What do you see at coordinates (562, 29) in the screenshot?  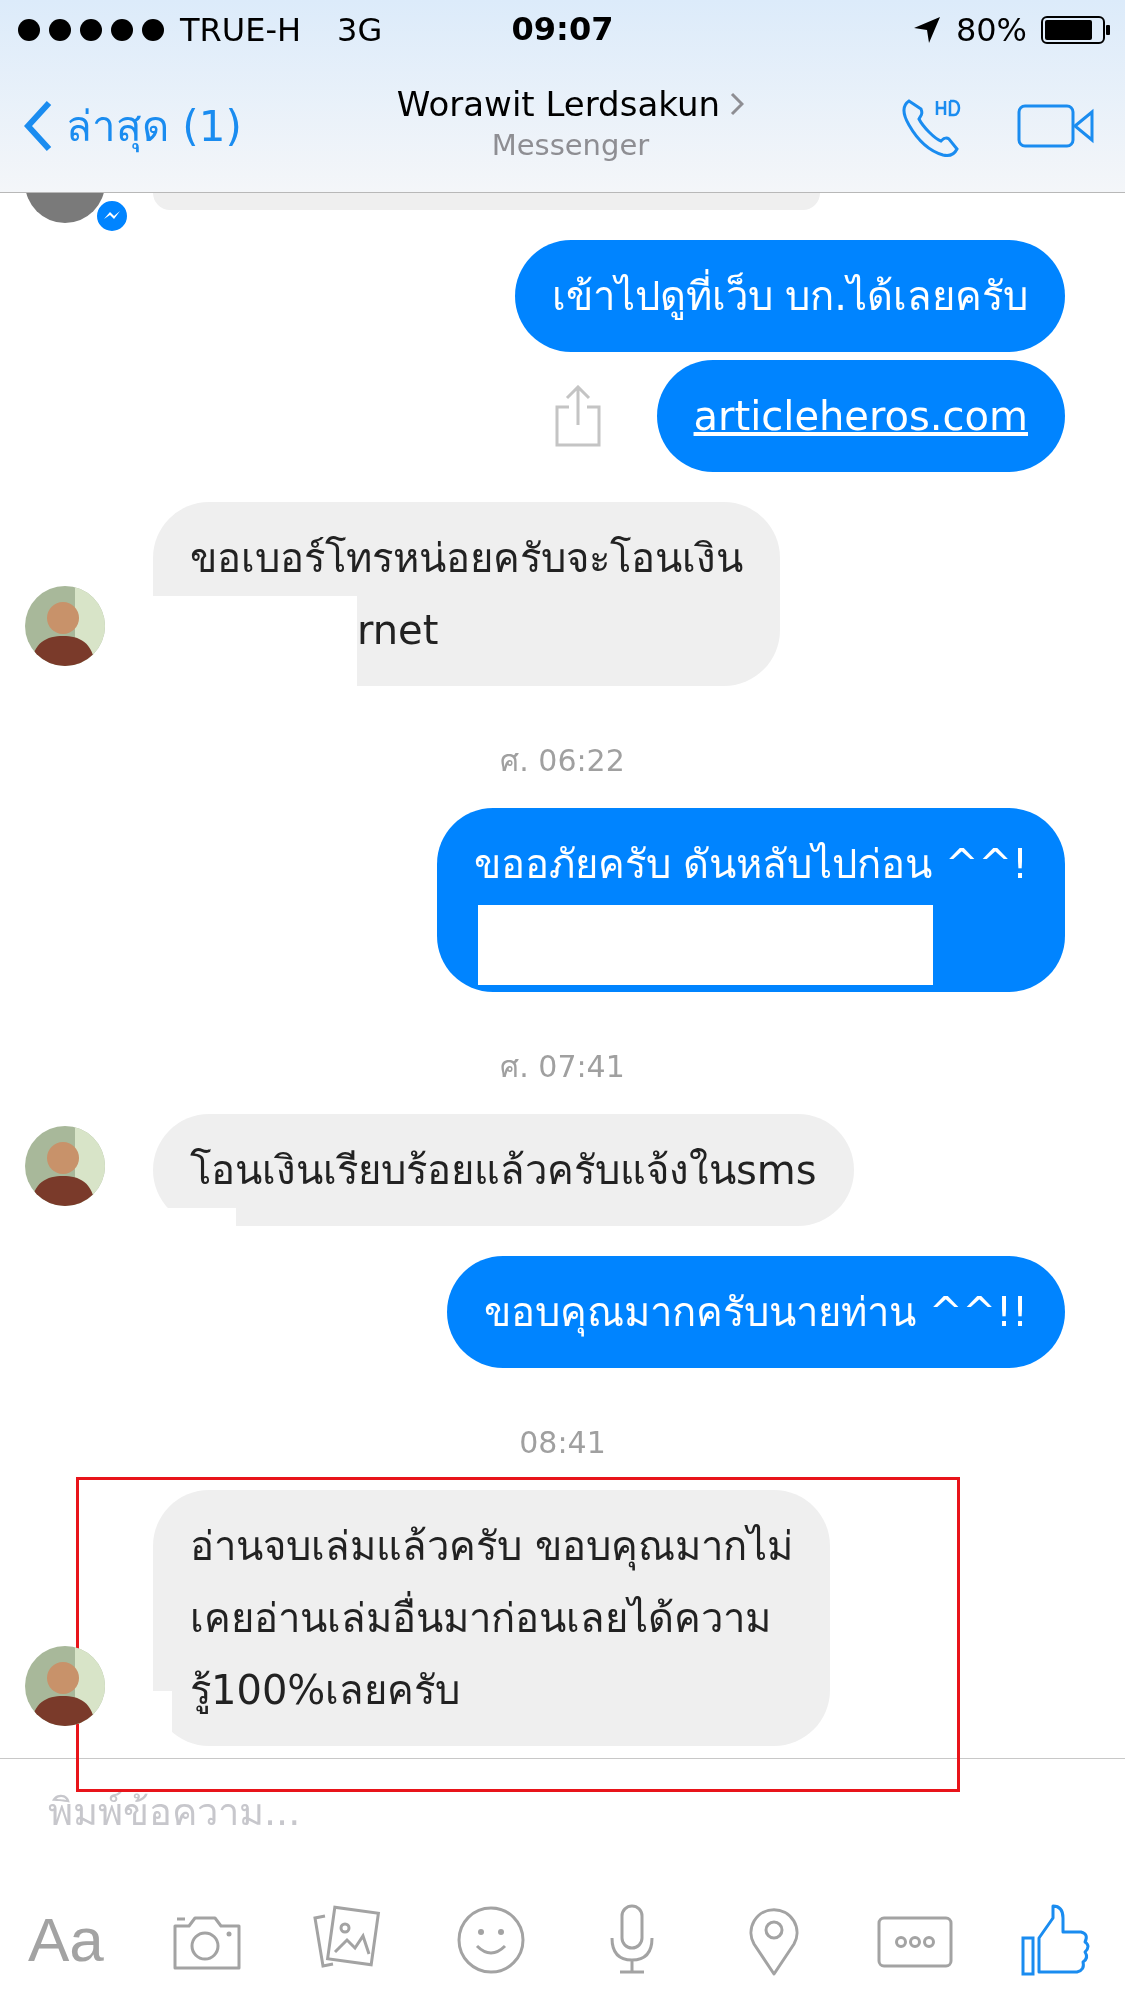 I see `clock-time: 09:07` at bounding box center [562, 29].